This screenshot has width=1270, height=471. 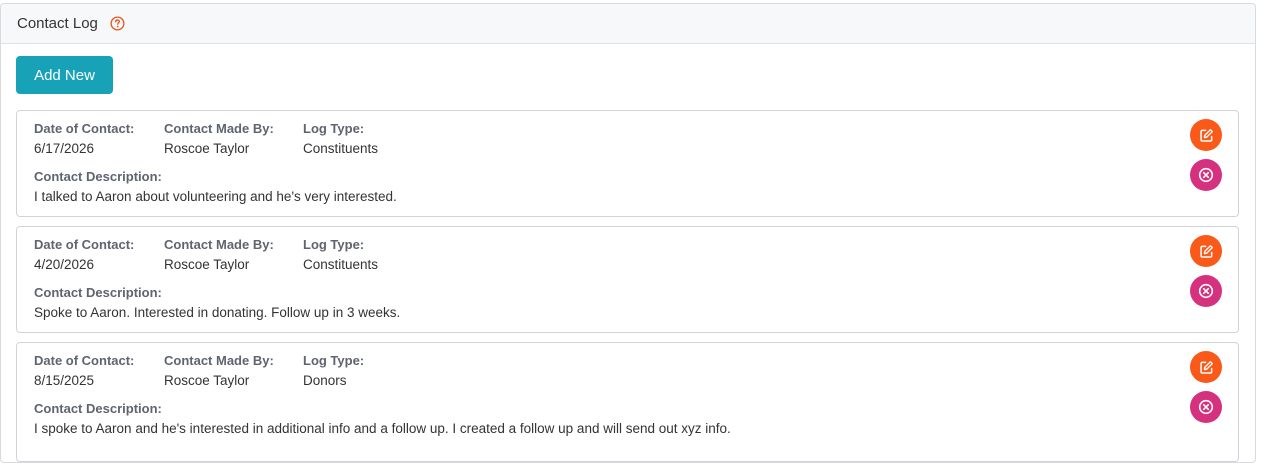 I want to click on date-value: 4/20/2026, so click(x=64, y=264).